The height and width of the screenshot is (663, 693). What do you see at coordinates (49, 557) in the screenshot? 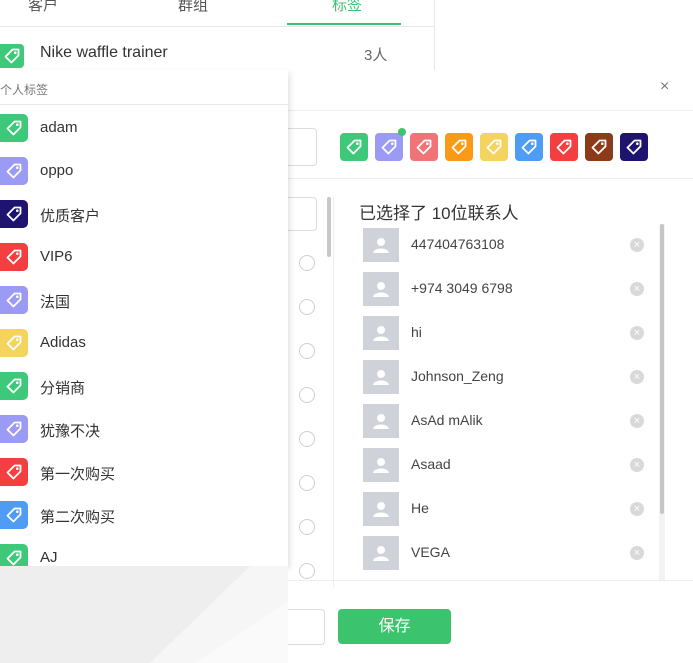
I see `tag-label: AJ` at bounding box center [49, 557].